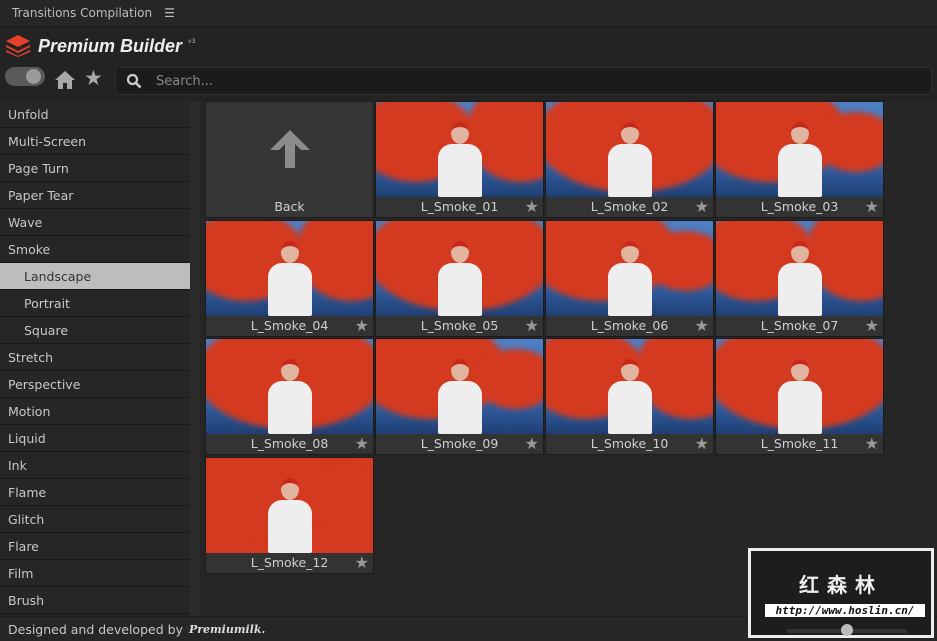  What do you see at coordinates (95, 519) in the screenshot?
I see `sidebar-item-glitch: Glitch` at bounding box center [95, 519].